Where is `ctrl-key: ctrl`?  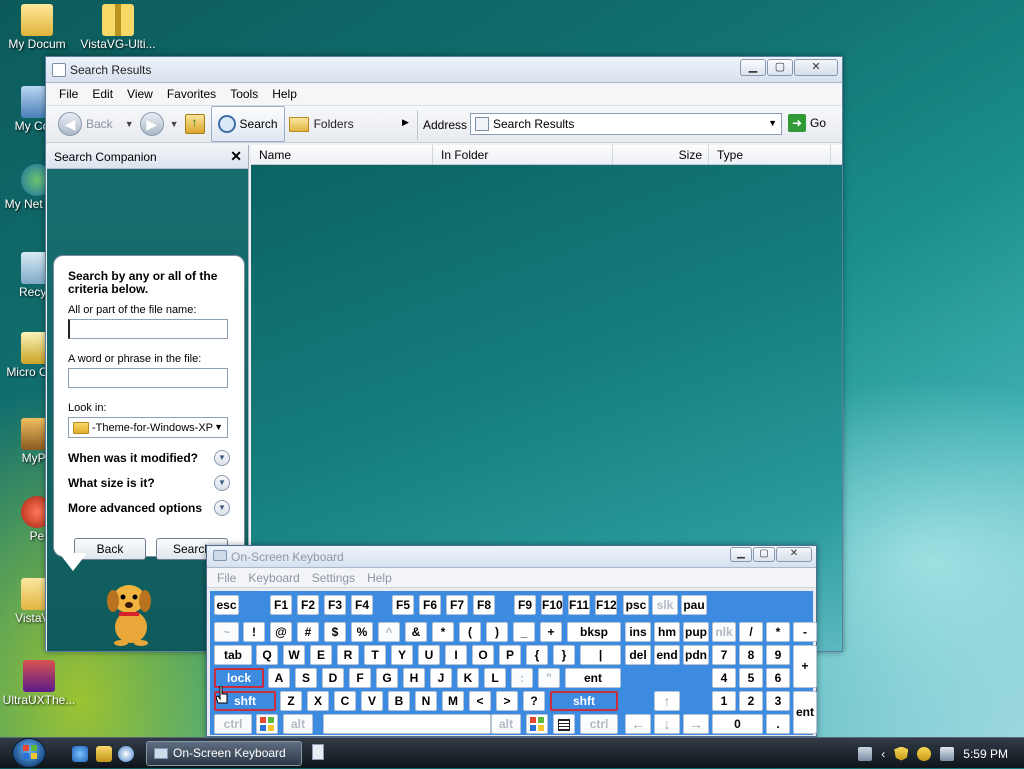
ctrl-key: ctrl is located at coordinates (233, 724).